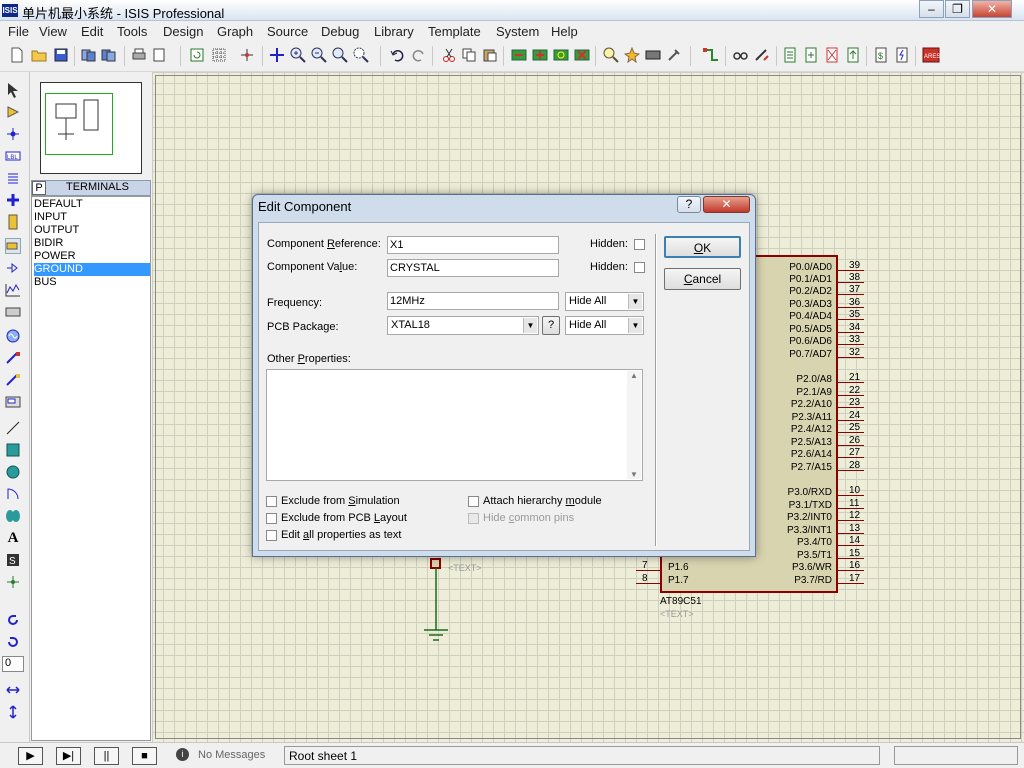  I want to click on component-reference-input: X1, so click(473, 245).